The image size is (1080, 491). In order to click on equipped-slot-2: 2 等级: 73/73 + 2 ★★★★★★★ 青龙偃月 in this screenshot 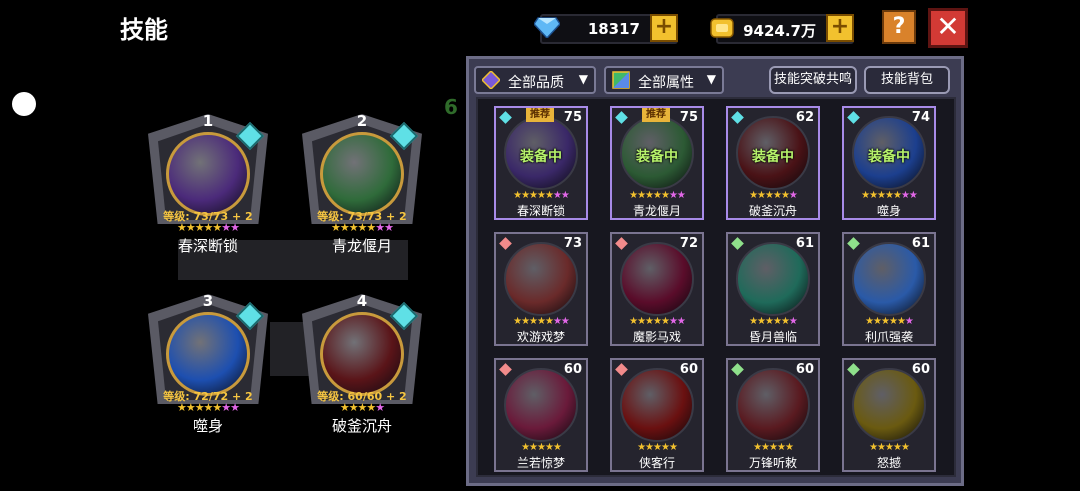, I will do `click(362, 177)`.